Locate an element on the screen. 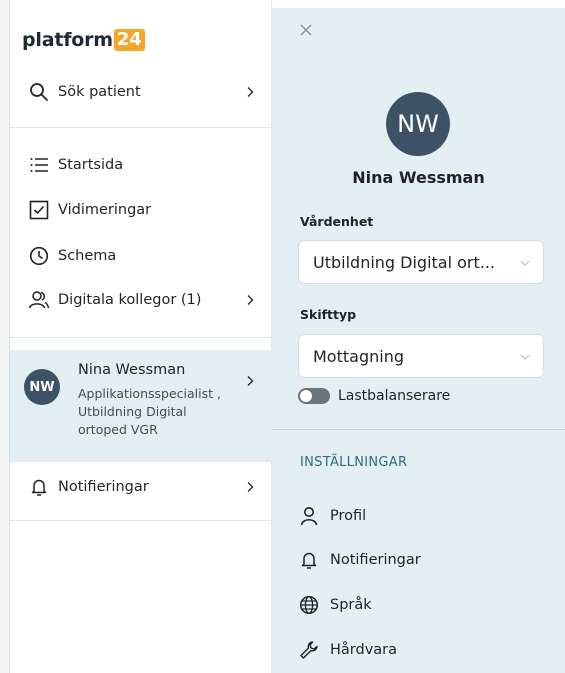 Image resolution: width=565 pixels, height=673 pixels. settings-item-sprak: Språk is located at coordinates (335, 605).